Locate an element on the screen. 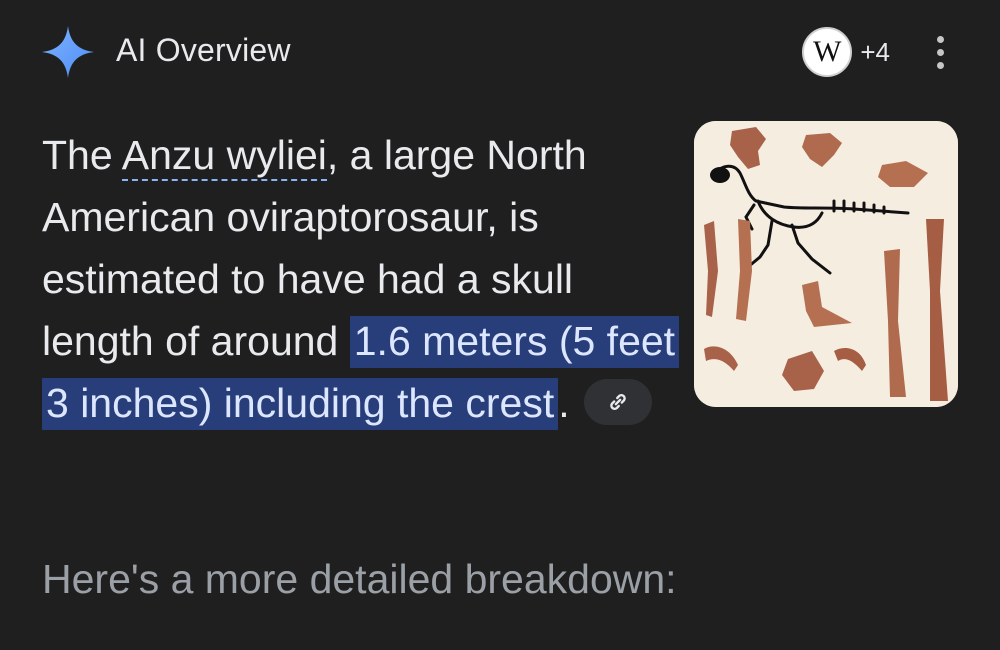  source-count: +4 is located at coordinates (875, 51).